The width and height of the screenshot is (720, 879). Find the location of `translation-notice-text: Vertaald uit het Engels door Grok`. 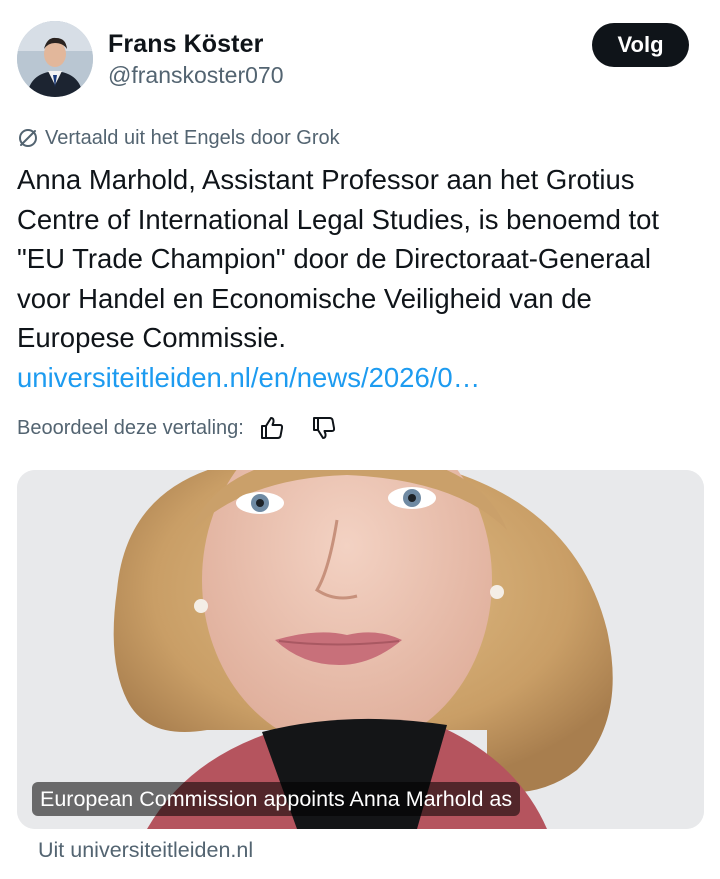

translation-notice-text: Vertaald uit het Engels door Grok is located at coordinates (192, 137).